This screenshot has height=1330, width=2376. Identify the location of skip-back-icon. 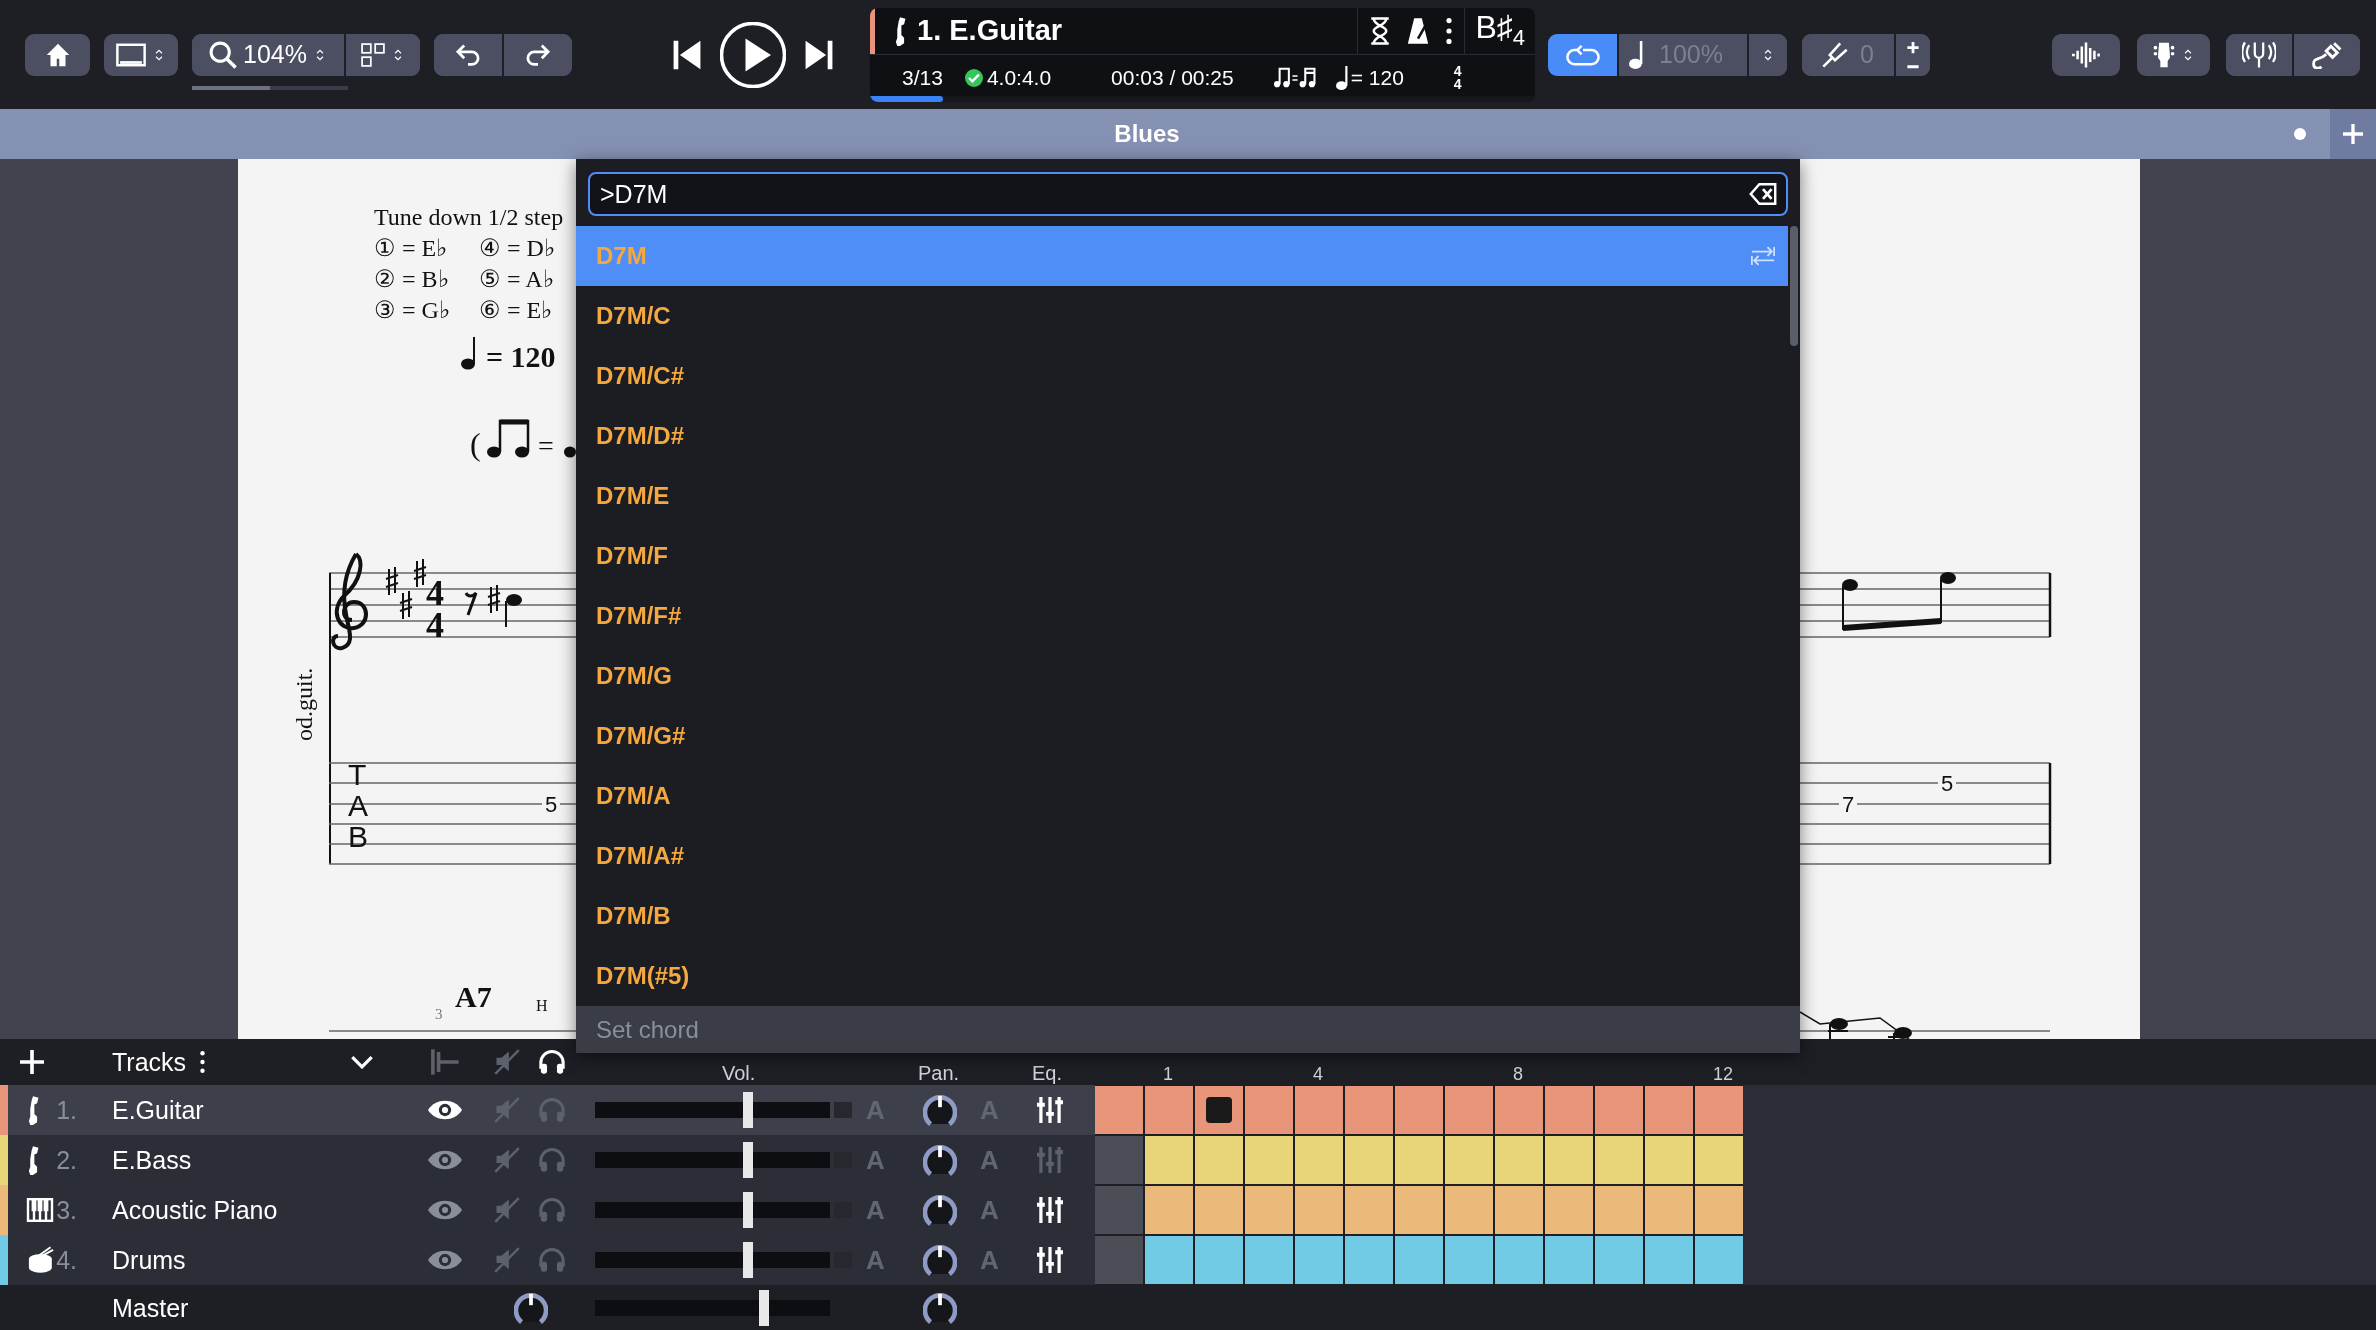
(687, 54).